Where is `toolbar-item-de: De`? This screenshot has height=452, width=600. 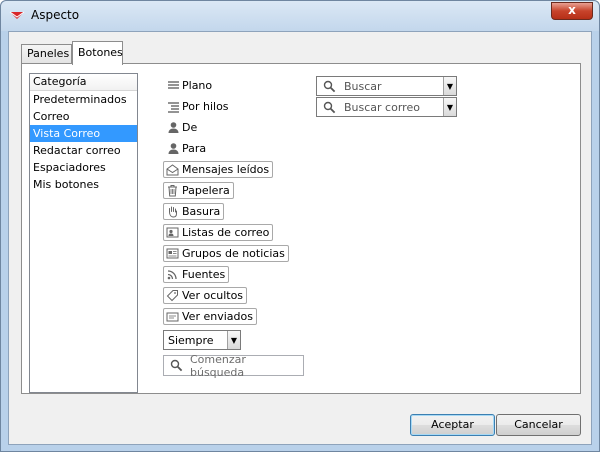 toolbar-item-de: De is located at coordinates (182, 127).